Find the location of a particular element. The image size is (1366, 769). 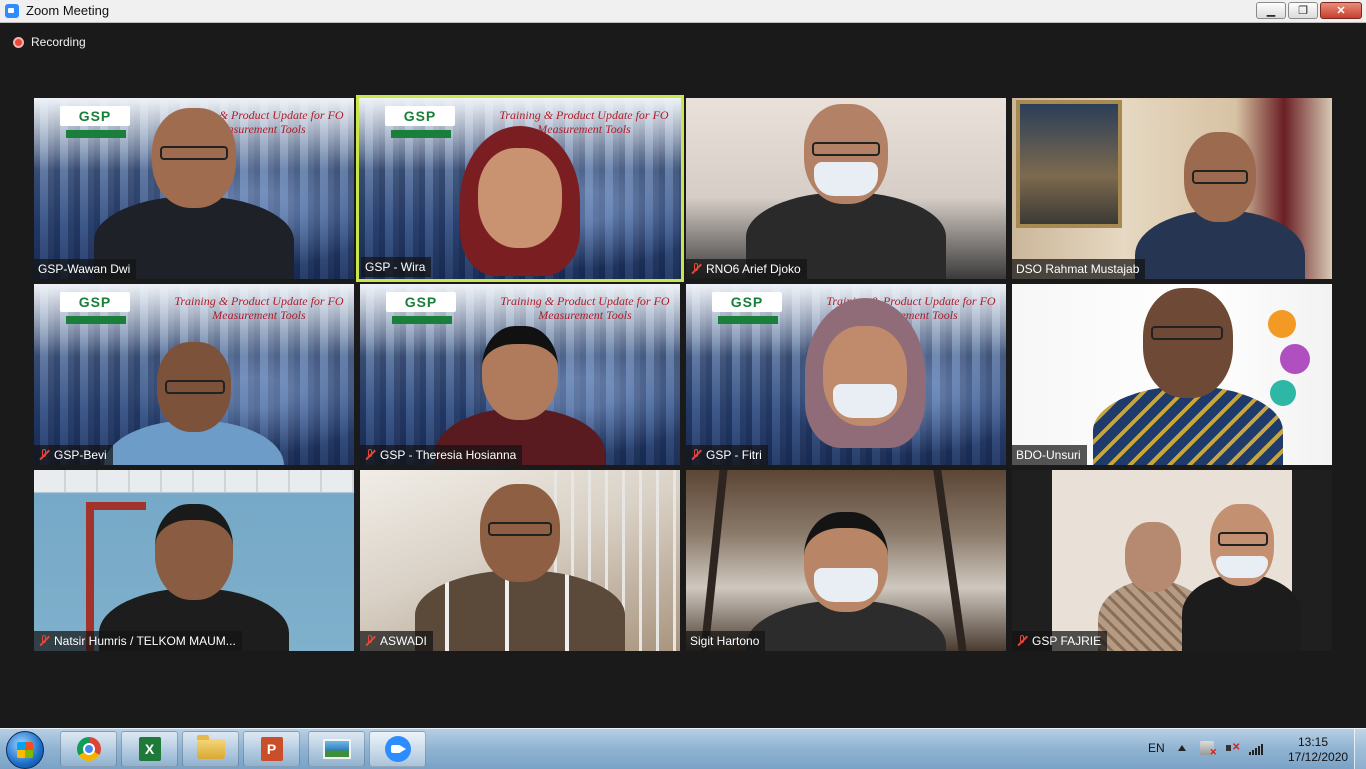

chrome-icon is located at coordinates (88, 749).